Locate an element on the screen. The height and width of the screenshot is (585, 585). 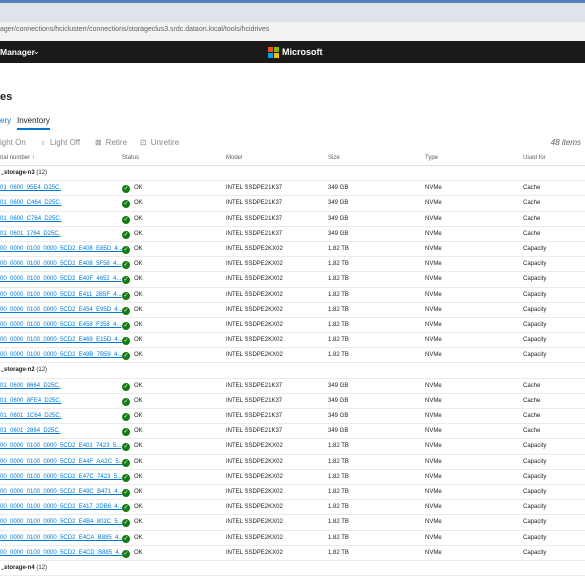
app-header: Manager ⌄ Microsoft is located at coordinates (292, 52).